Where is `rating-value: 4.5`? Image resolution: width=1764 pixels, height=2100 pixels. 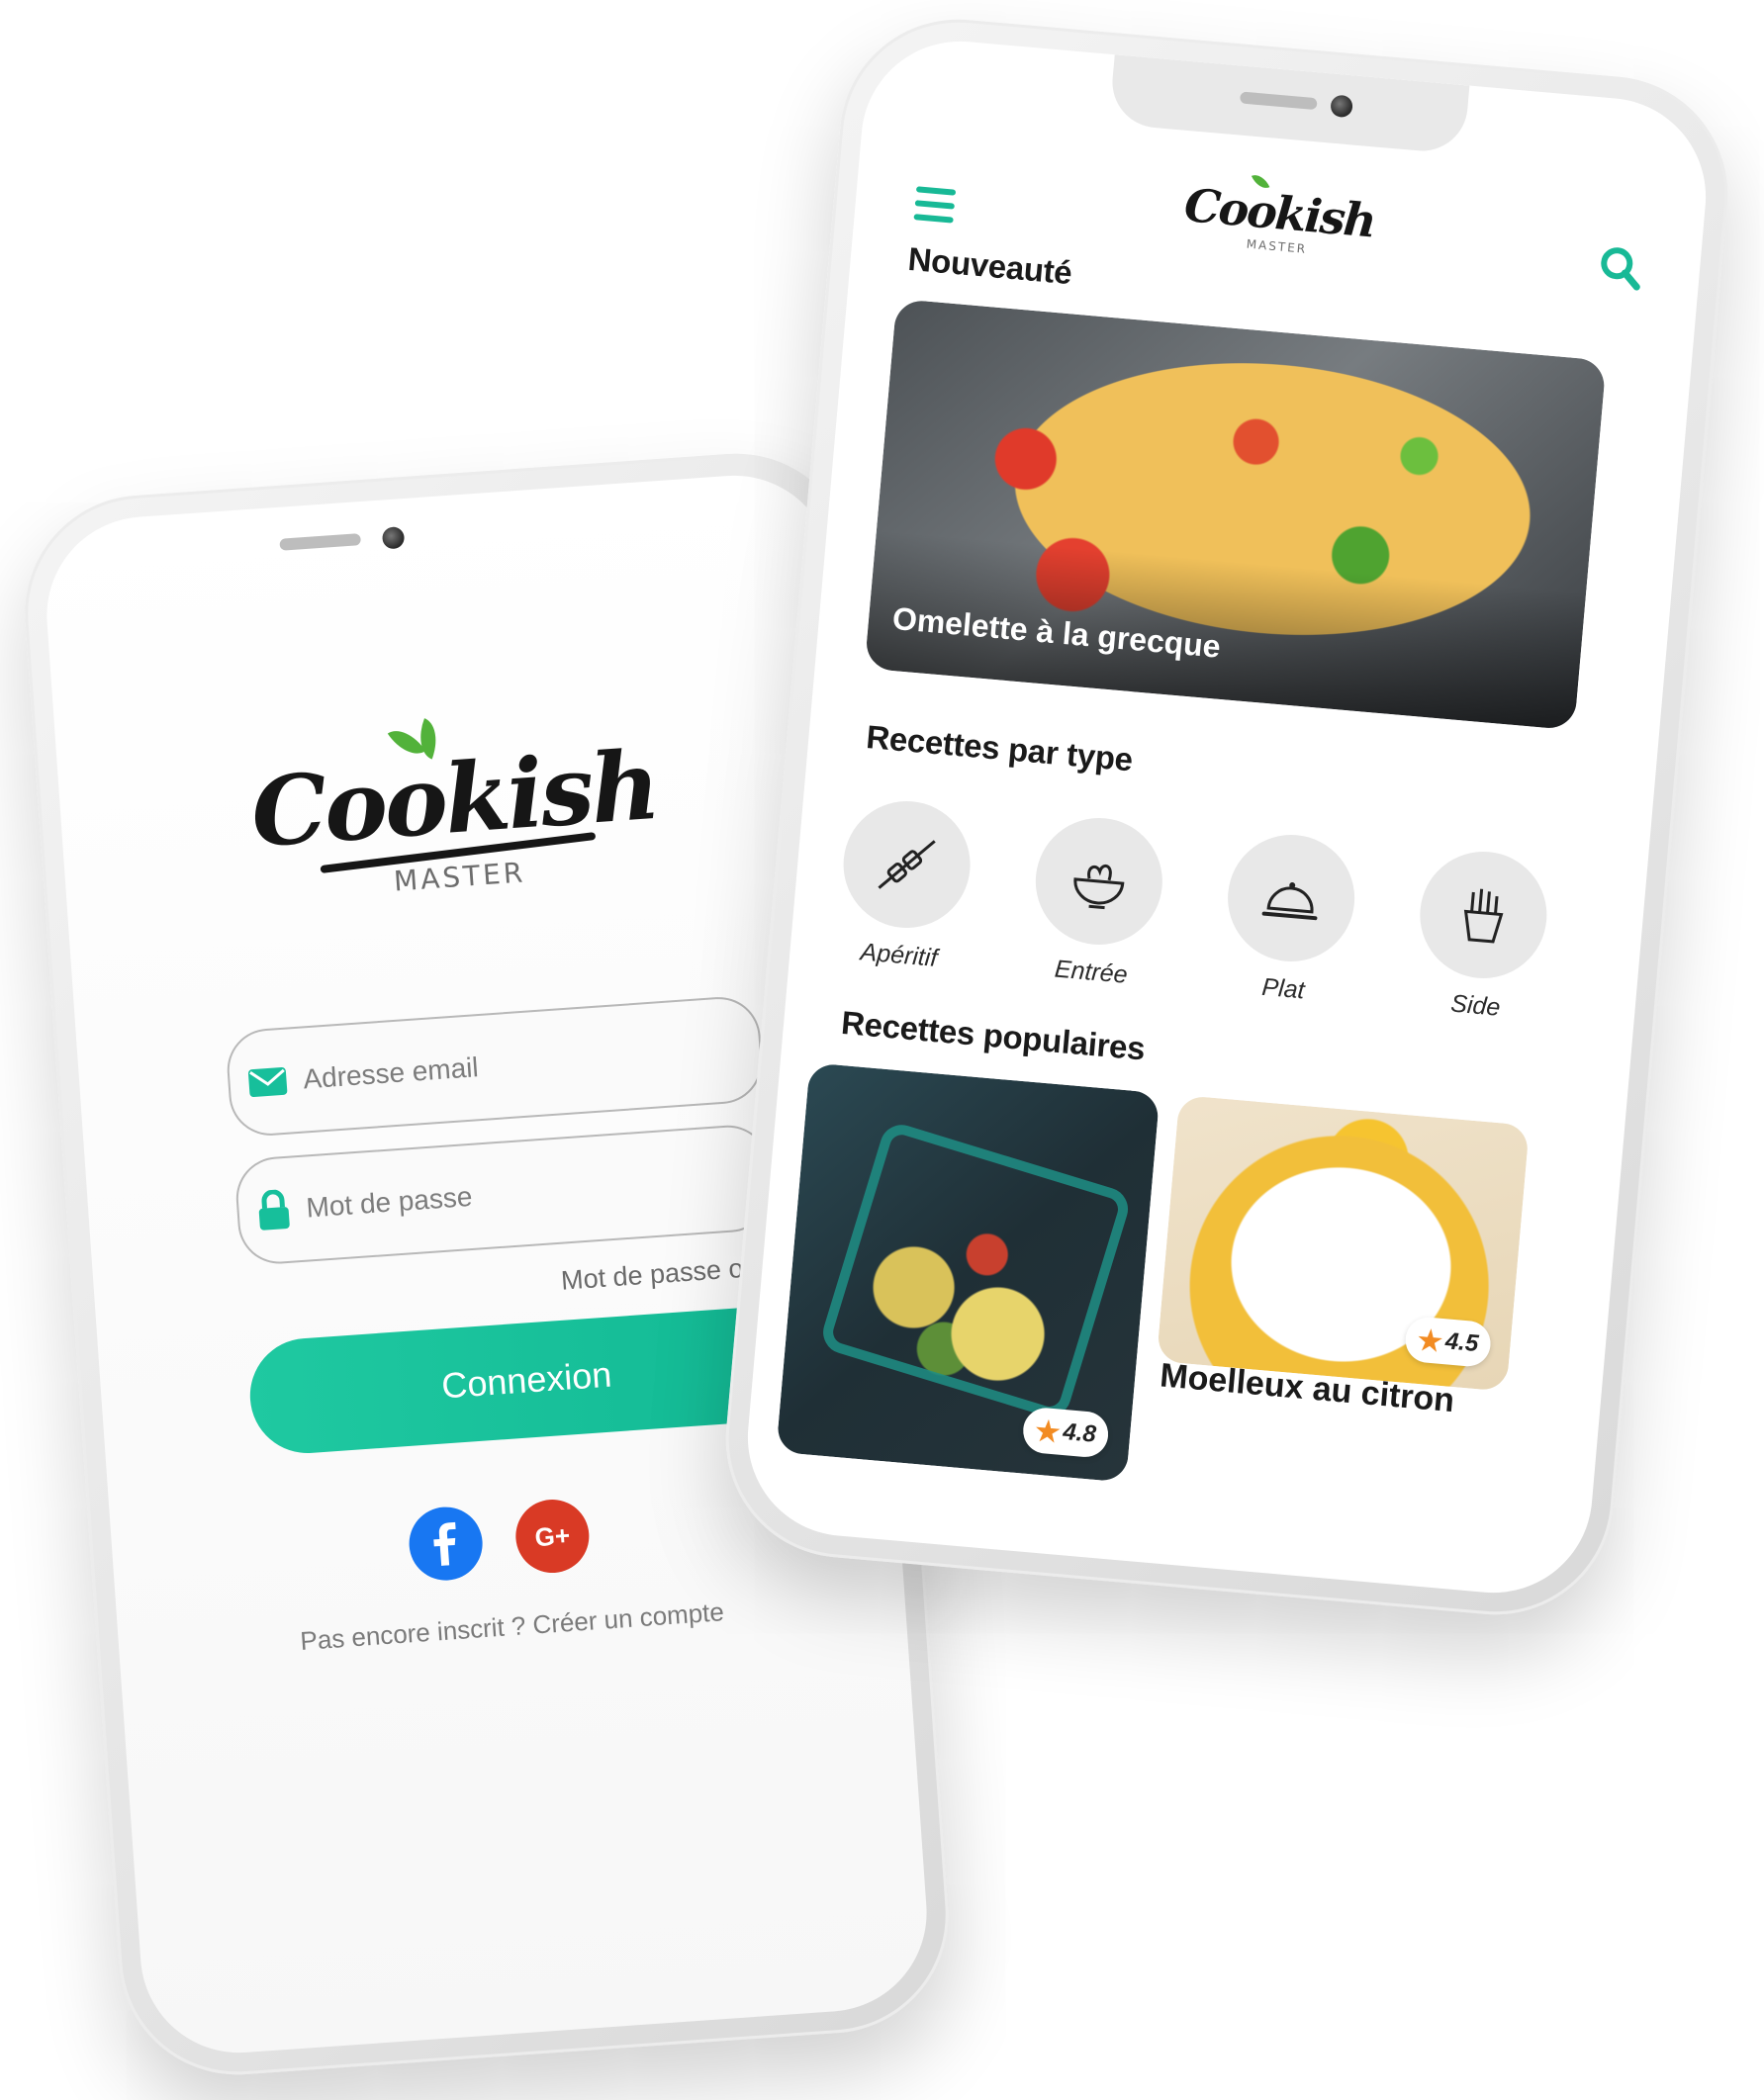
rating-value: 4.5 is located at coordinates (1461, 1343).